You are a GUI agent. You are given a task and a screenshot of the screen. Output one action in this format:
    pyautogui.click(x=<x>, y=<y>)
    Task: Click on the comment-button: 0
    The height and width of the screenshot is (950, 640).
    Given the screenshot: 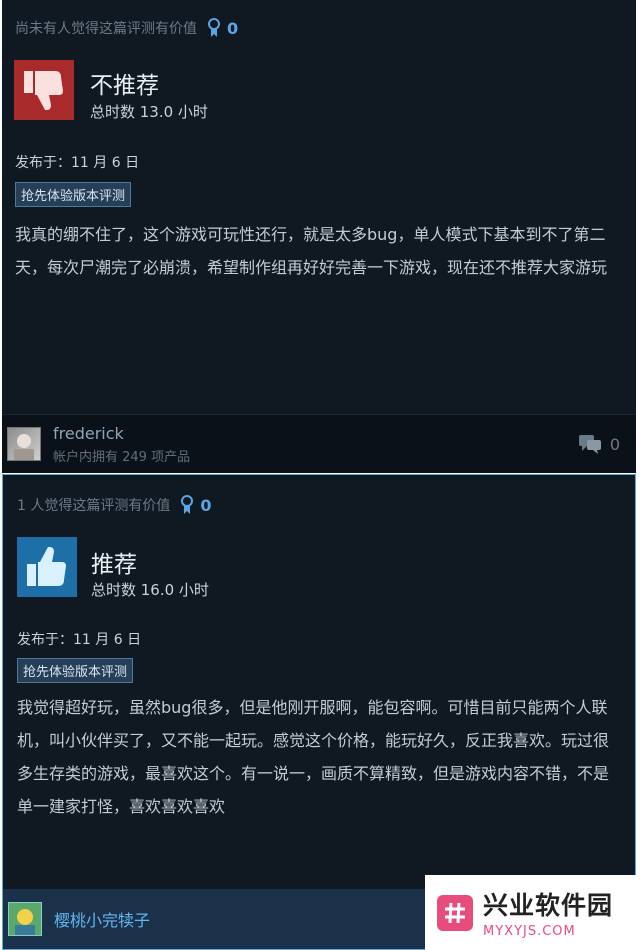 What is the action you would take?
    pyautogui.click(x=599, y=444)
    